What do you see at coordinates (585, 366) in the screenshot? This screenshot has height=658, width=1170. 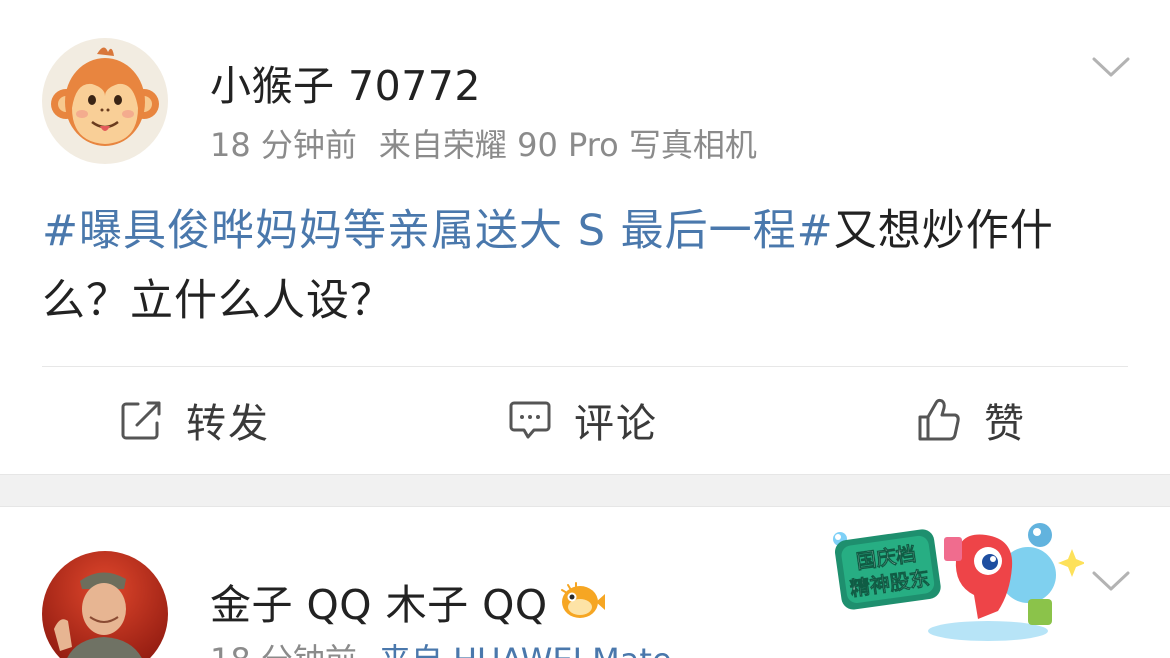 I see `divider` at bounding box center [585, 366].